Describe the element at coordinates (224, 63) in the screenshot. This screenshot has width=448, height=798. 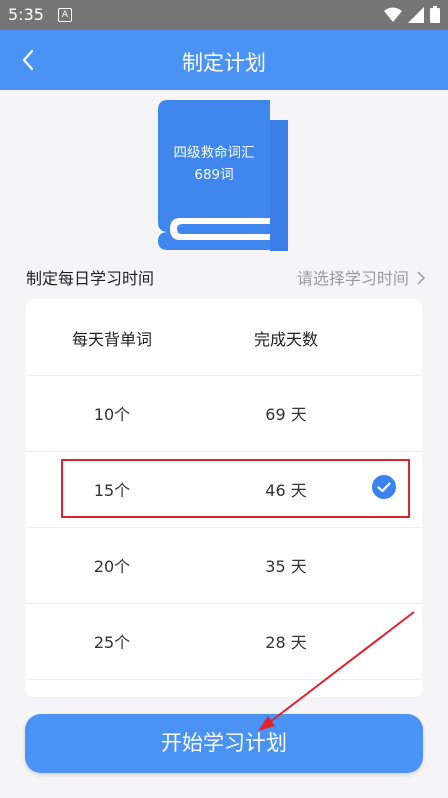
I see `page-title: 制定计划` at that location.